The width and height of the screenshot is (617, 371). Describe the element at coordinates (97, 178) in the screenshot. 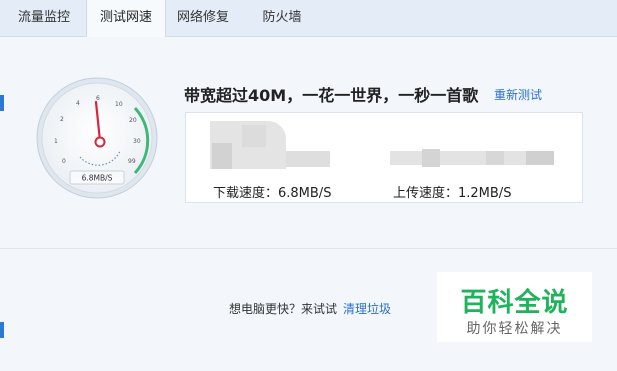

I see `gauge-readout: 6.8MB/S` at that location.